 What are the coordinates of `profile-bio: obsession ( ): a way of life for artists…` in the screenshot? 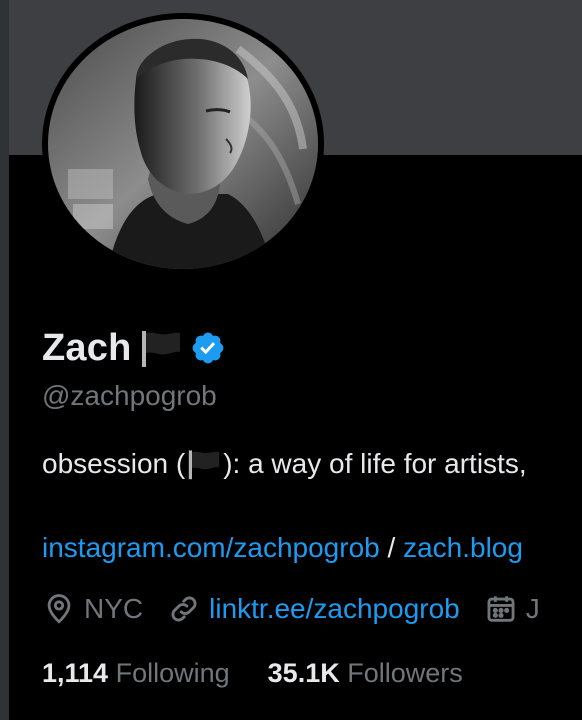 It's located at (284, 464).